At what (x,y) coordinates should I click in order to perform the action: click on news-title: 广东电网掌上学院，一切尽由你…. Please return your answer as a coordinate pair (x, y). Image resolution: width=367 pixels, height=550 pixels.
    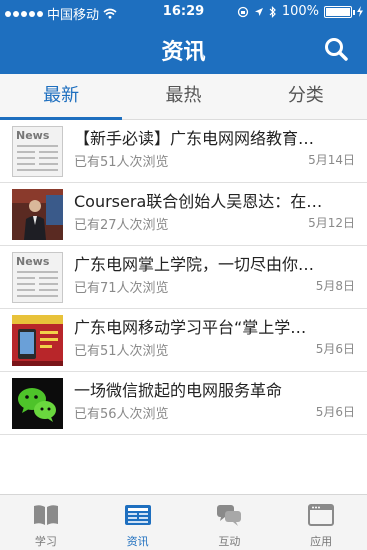
    Looking at the image, I should click on (194, 264).